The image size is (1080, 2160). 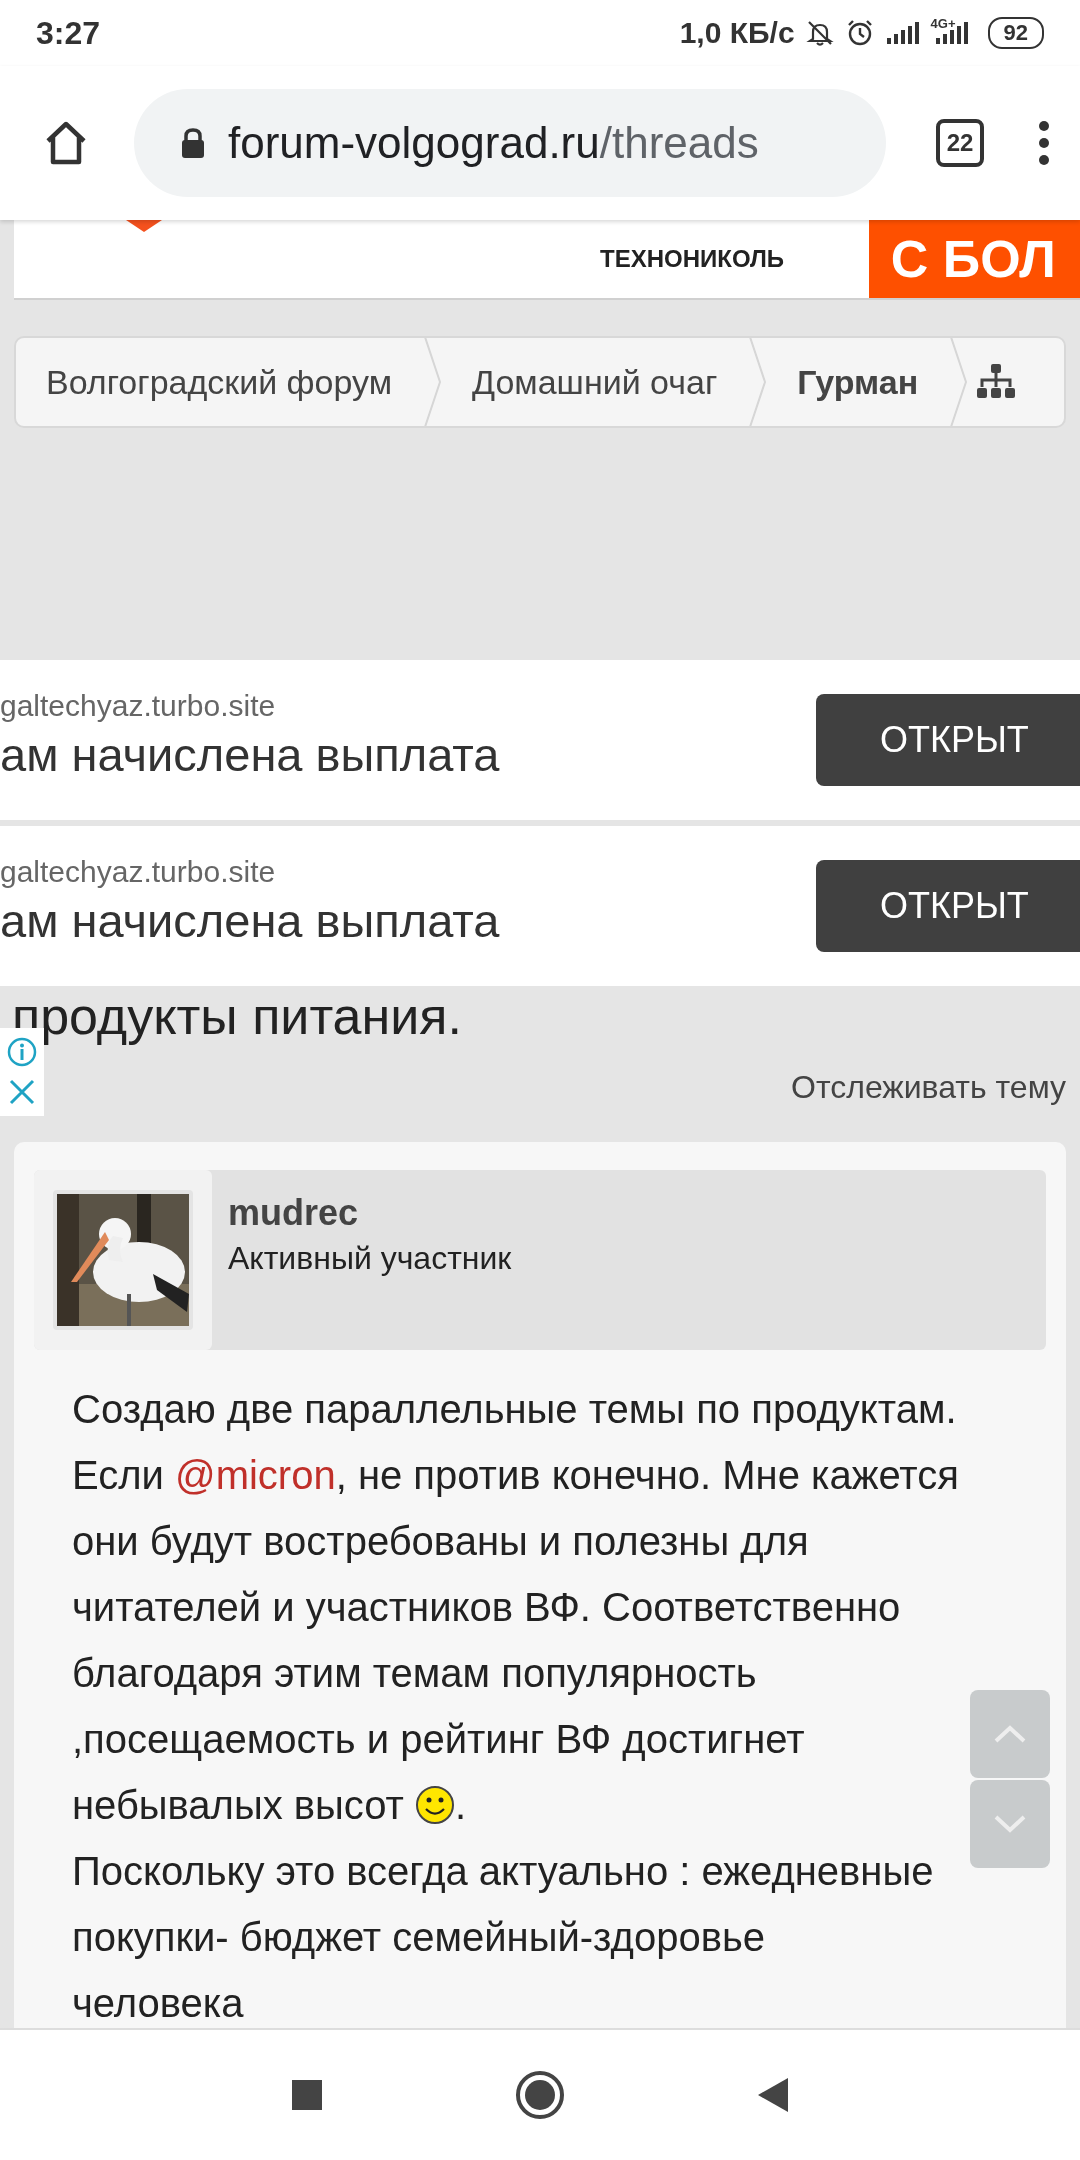 What do you see at coordinates (370, 1213) in the screenshot?
I see `username: mudrec` at bounding box center [370, 1213].